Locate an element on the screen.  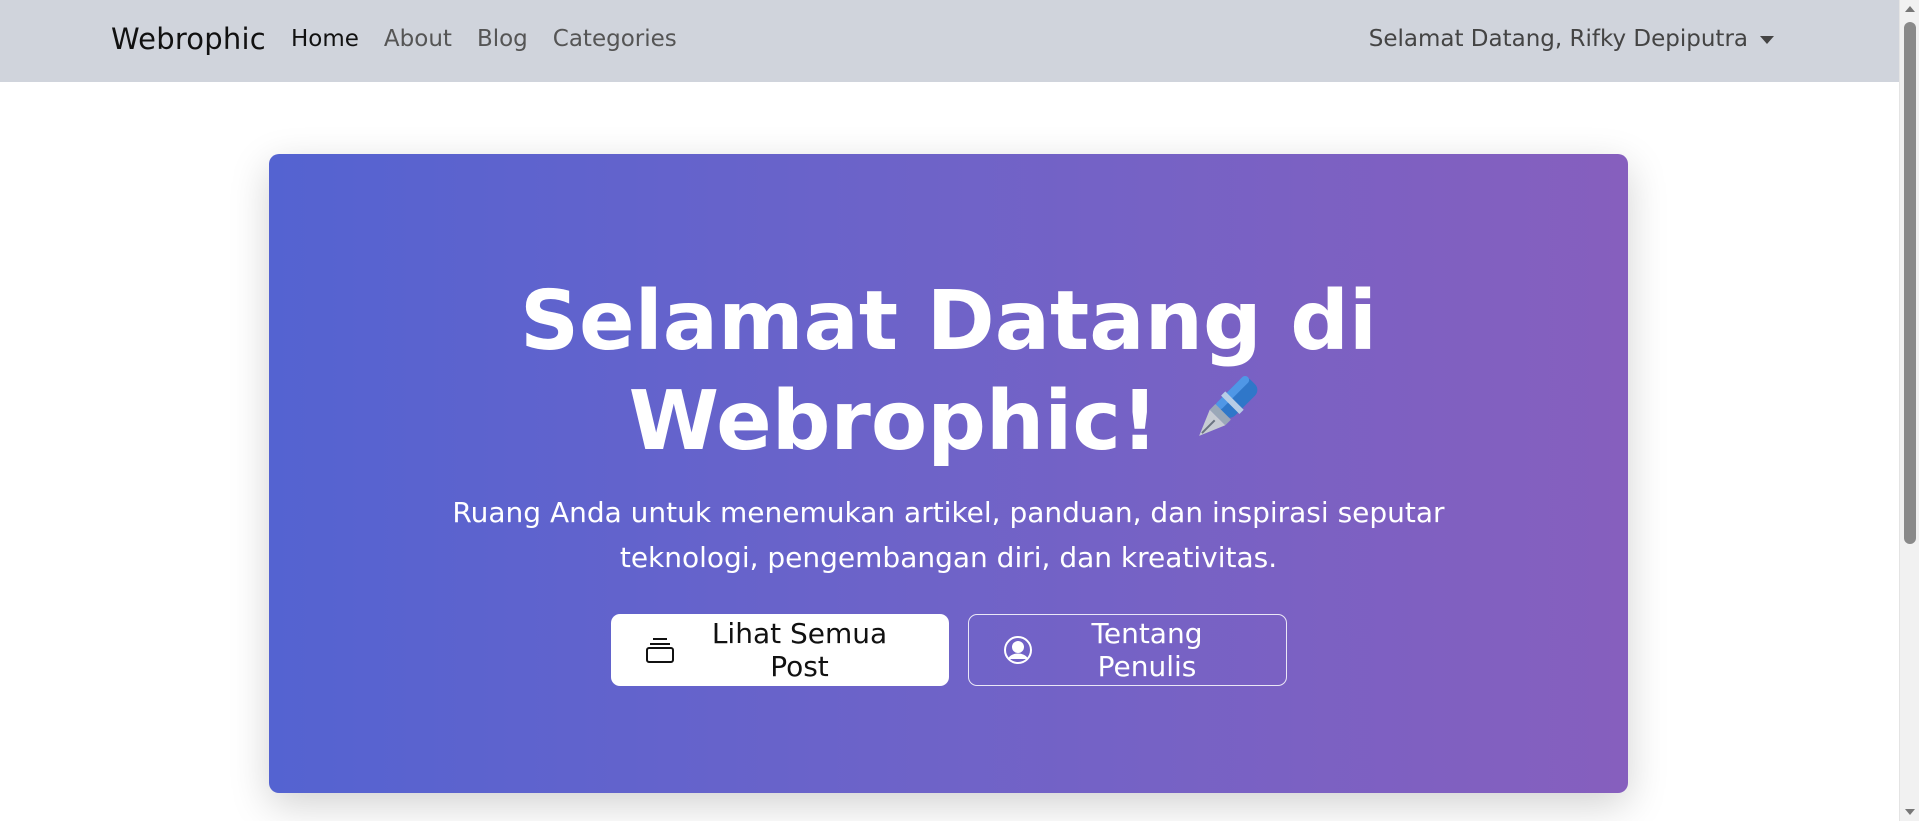
page-scrollbar is located at coordinates (1909, 410).